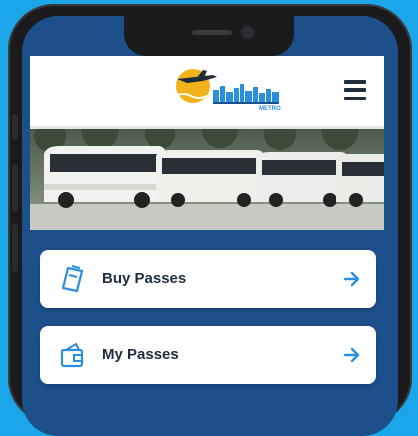 The height and width of the screenshot is (436, 418). I want to click on mute-switch, so click(15, 127).